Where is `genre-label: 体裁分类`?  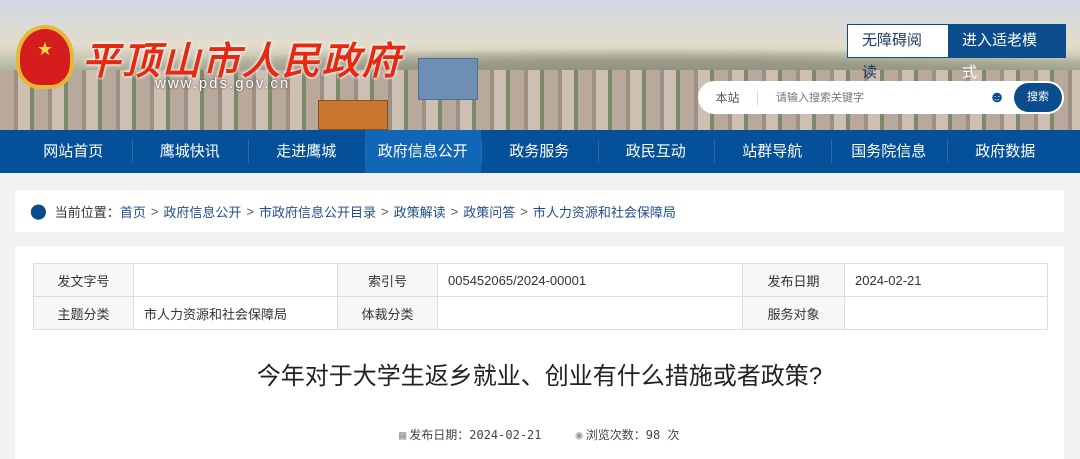
genre-label: 体裁分类 is located at coordinates (387, 313).